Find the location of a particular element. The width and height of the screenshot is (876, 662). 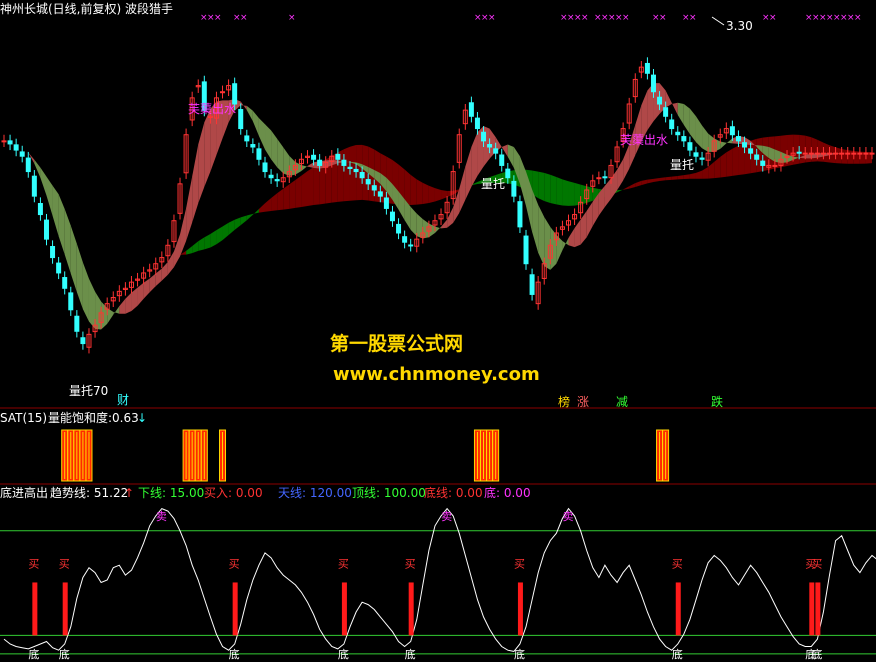

annotation-liangtuo-1: 量托 is located at coordinates (493, 184).